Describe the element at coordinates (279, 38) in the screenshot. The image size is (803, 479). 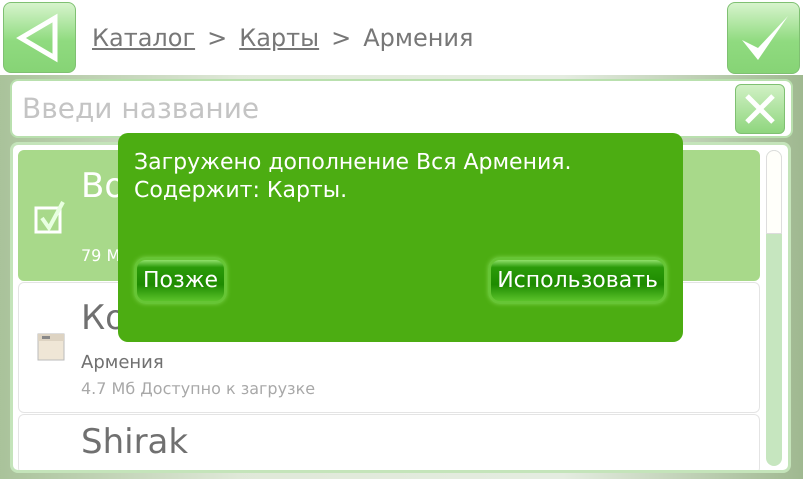
I see `breadcrumb-link: Карты` at that location.